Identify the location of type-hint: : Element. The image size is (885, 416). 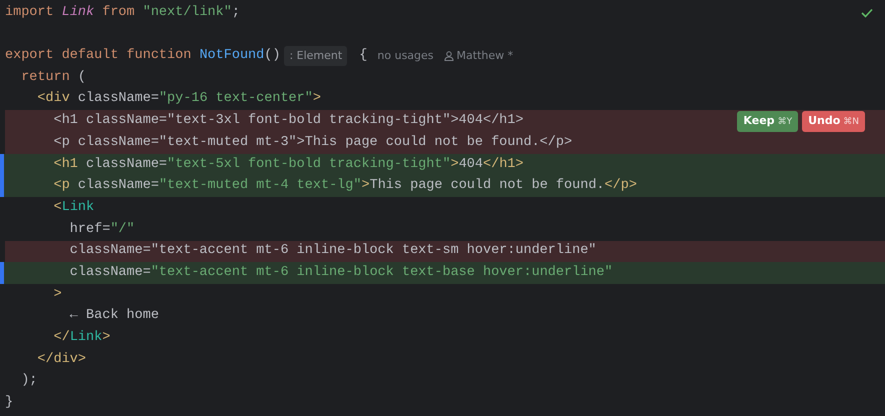
(316, 56).